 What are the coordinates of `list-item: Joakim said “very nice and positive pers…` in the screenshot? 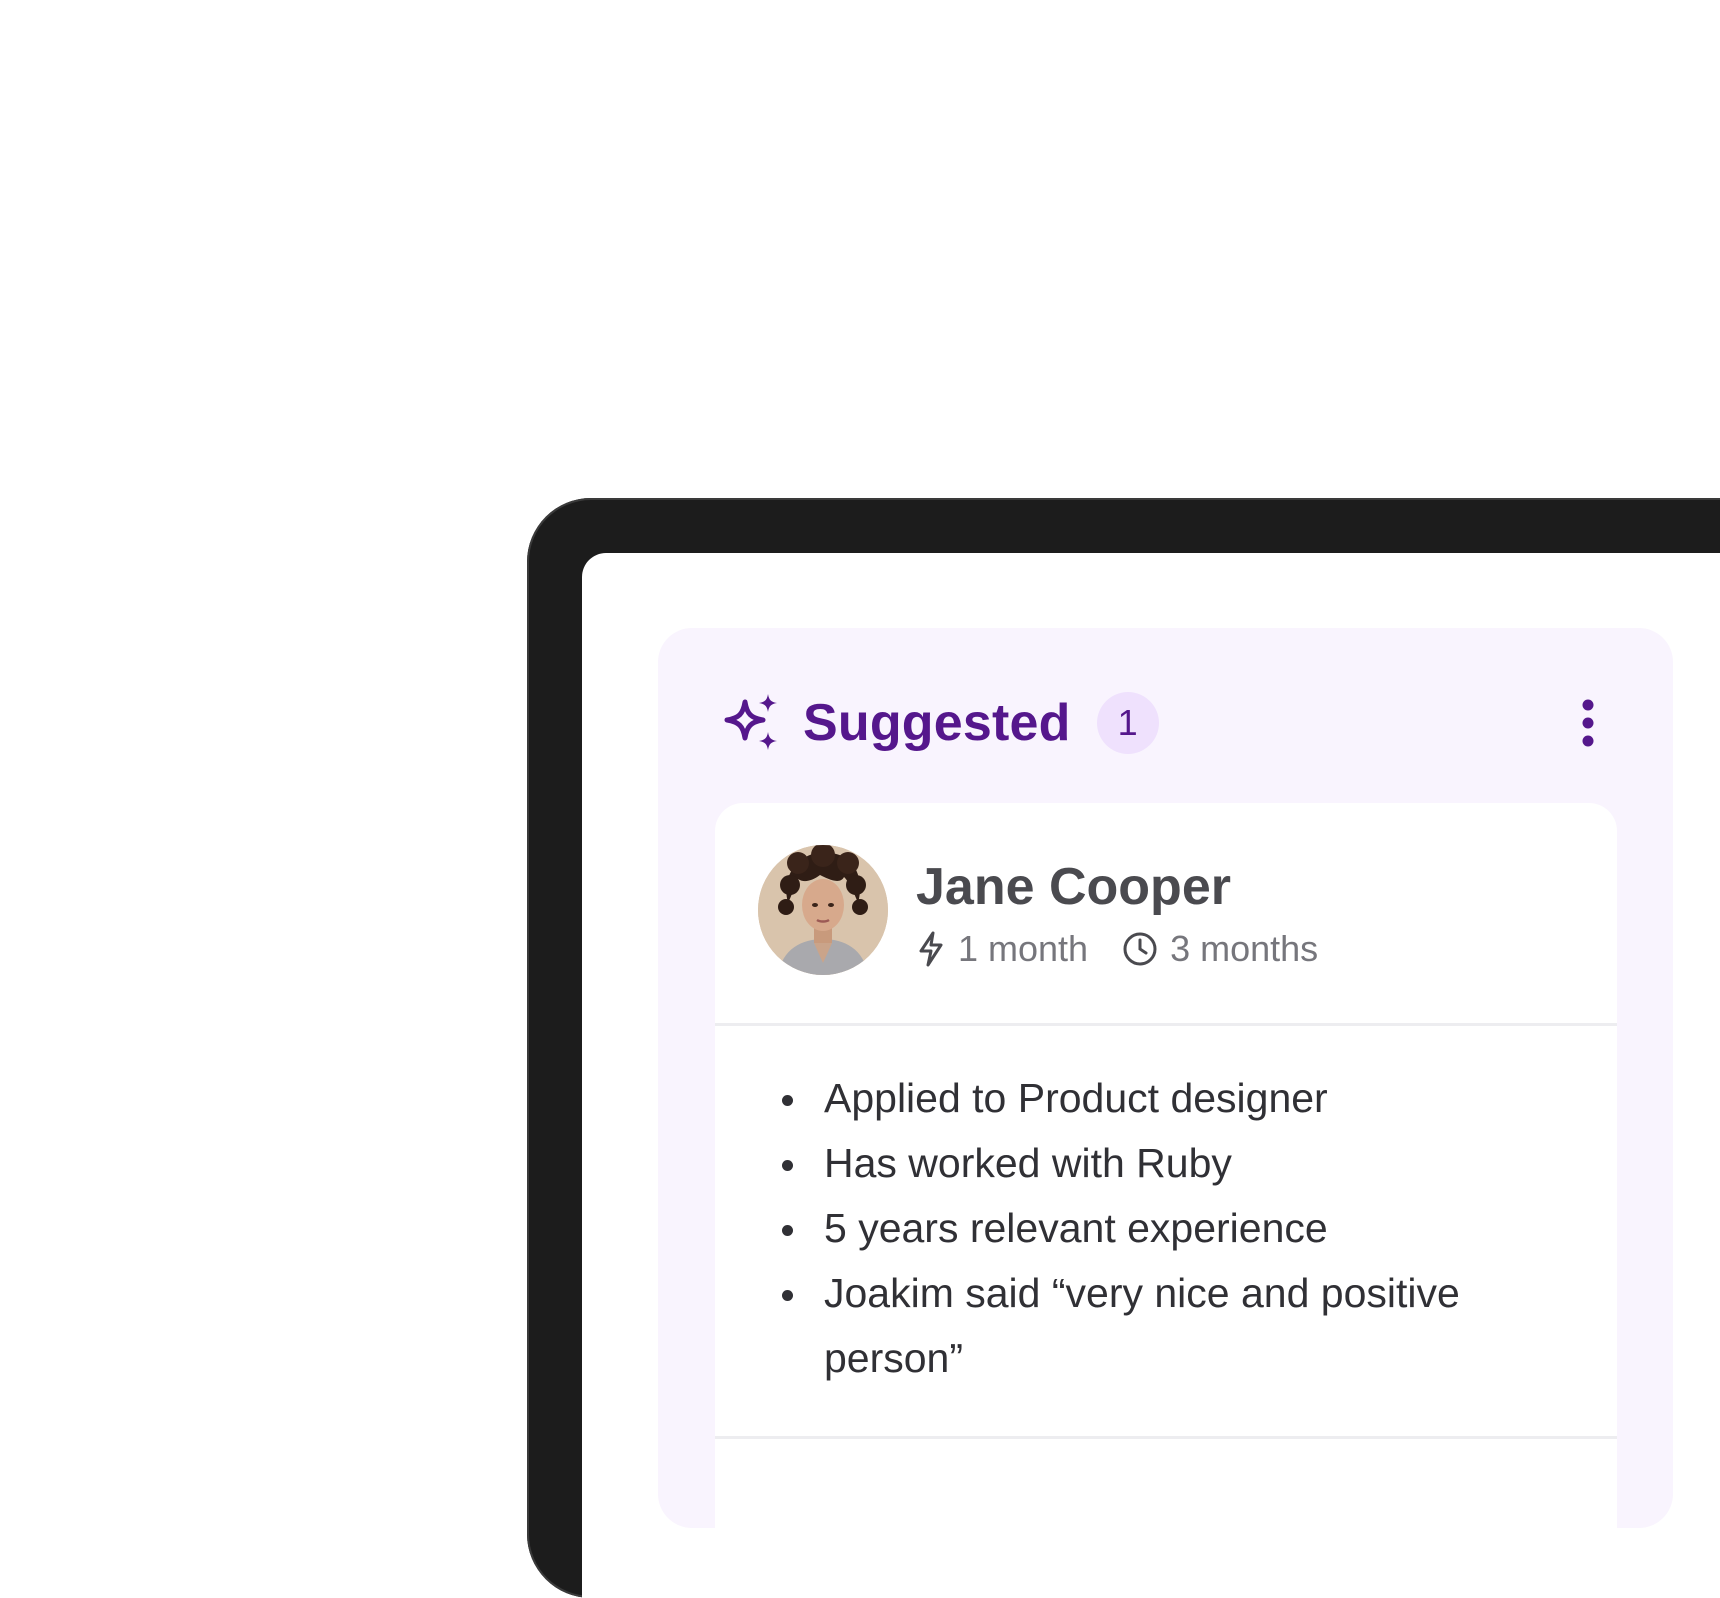 It's located at (1179, 1326).